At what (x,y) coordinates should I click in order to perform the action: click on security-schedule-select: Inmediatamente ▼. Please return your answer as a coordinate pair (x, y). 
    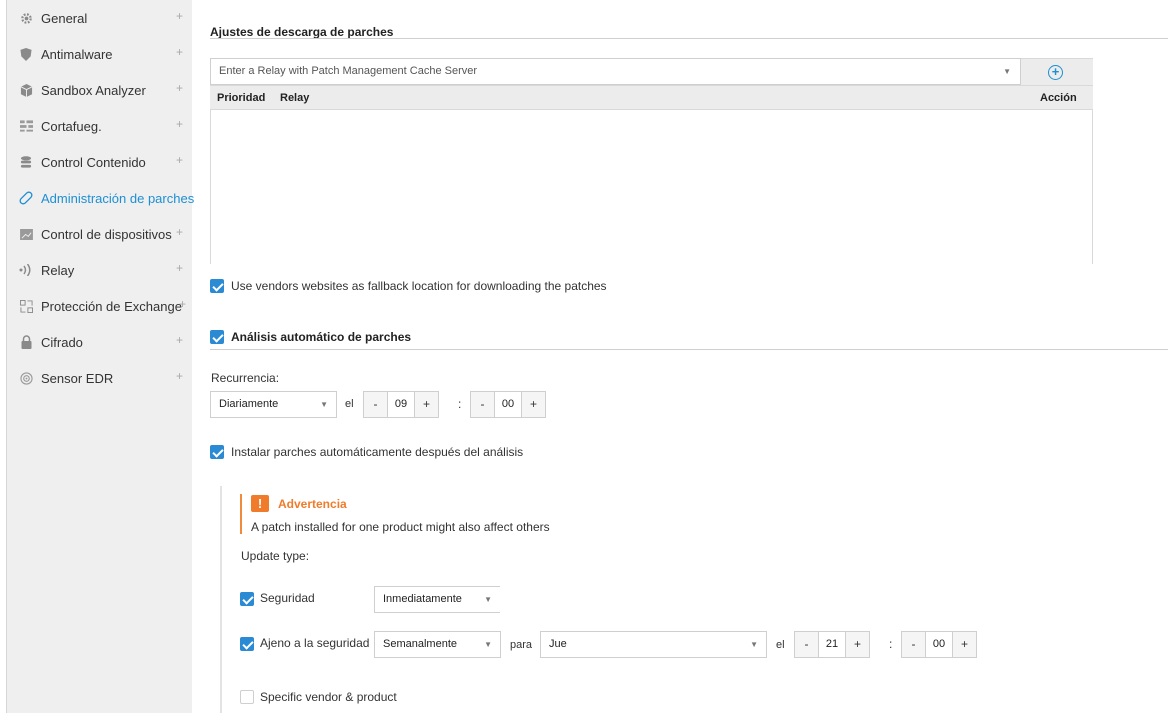
    Looking at the image, I should click on (437, 599).